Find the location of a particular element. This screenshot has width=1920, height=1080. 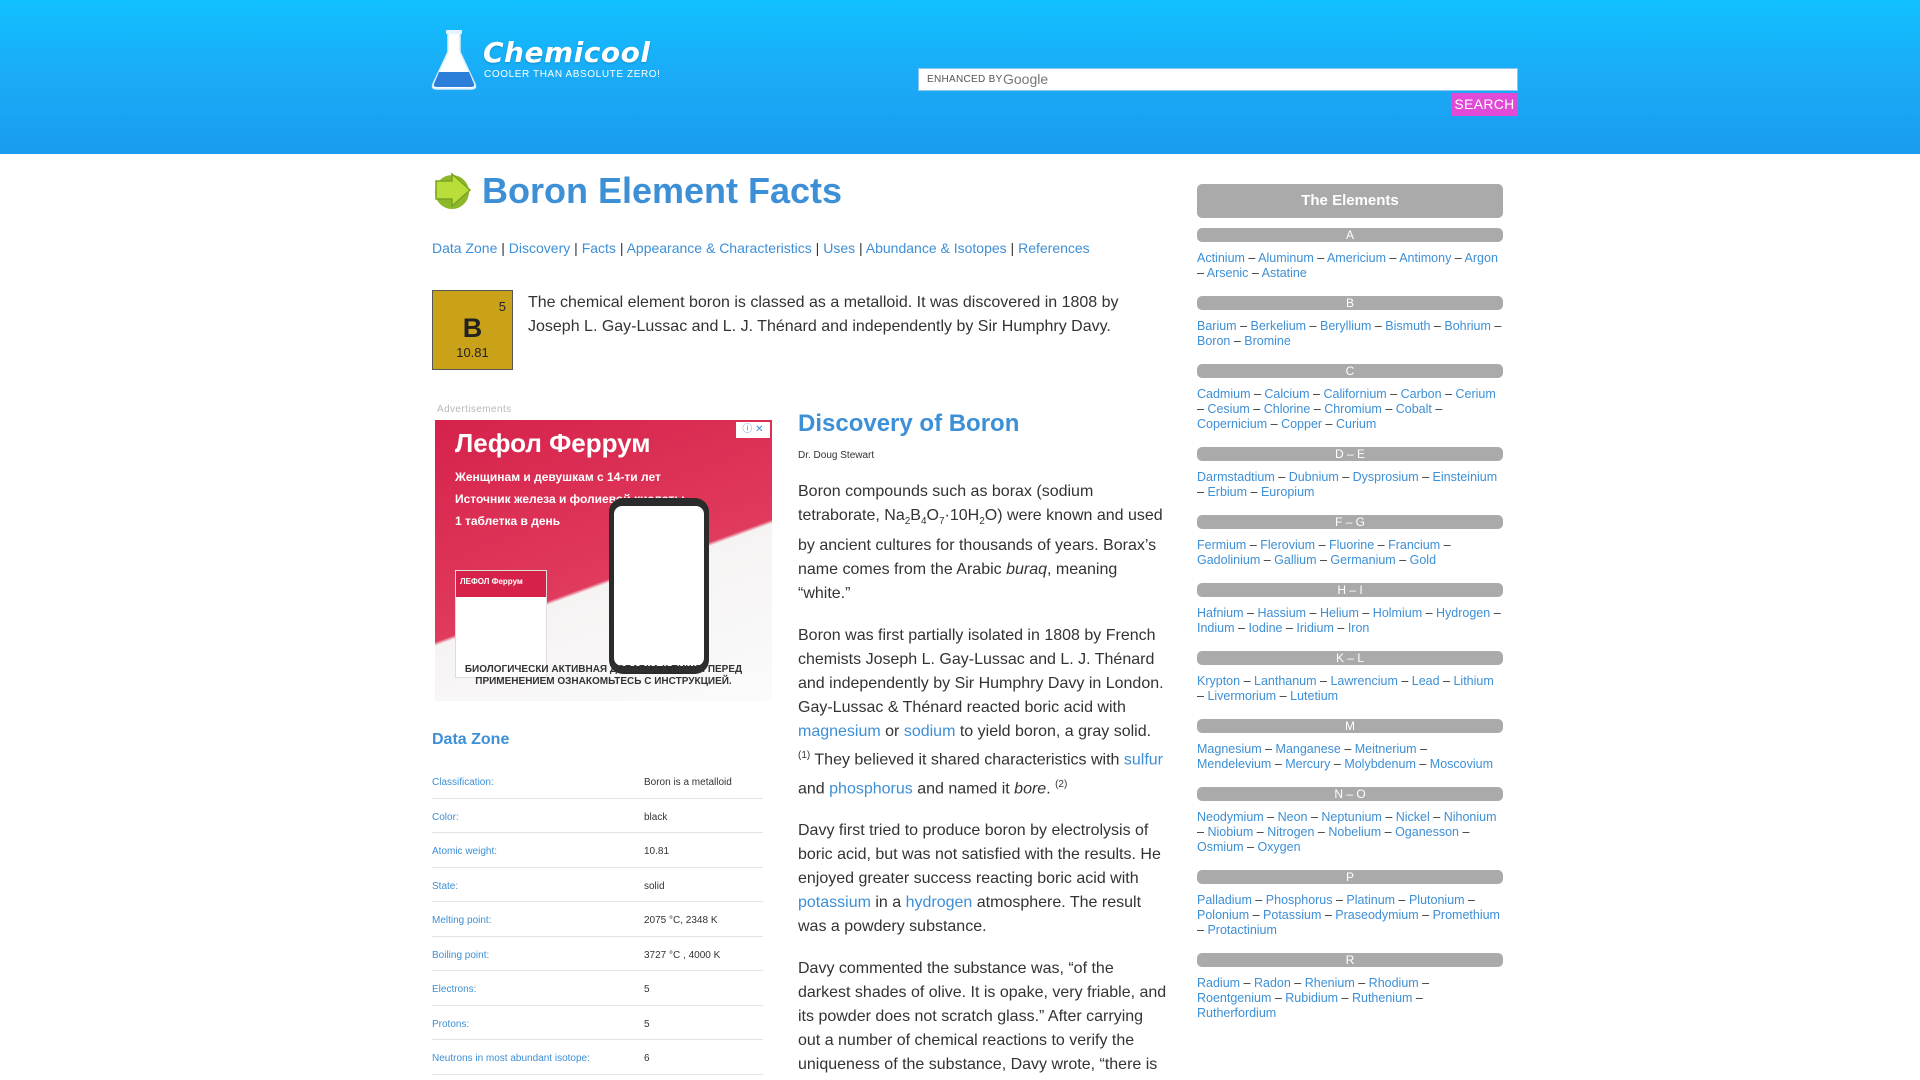

sidebar-element-link: Krypton is located at coordinates (1218, 681).